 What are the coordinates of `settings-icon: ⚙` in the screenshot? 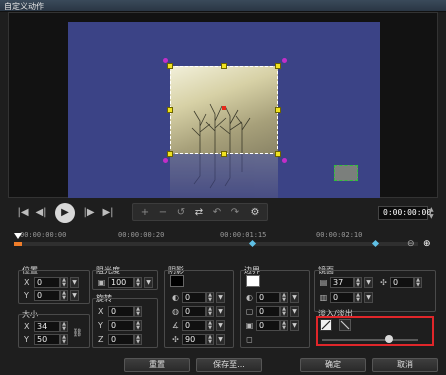 It's located at (255, 213).